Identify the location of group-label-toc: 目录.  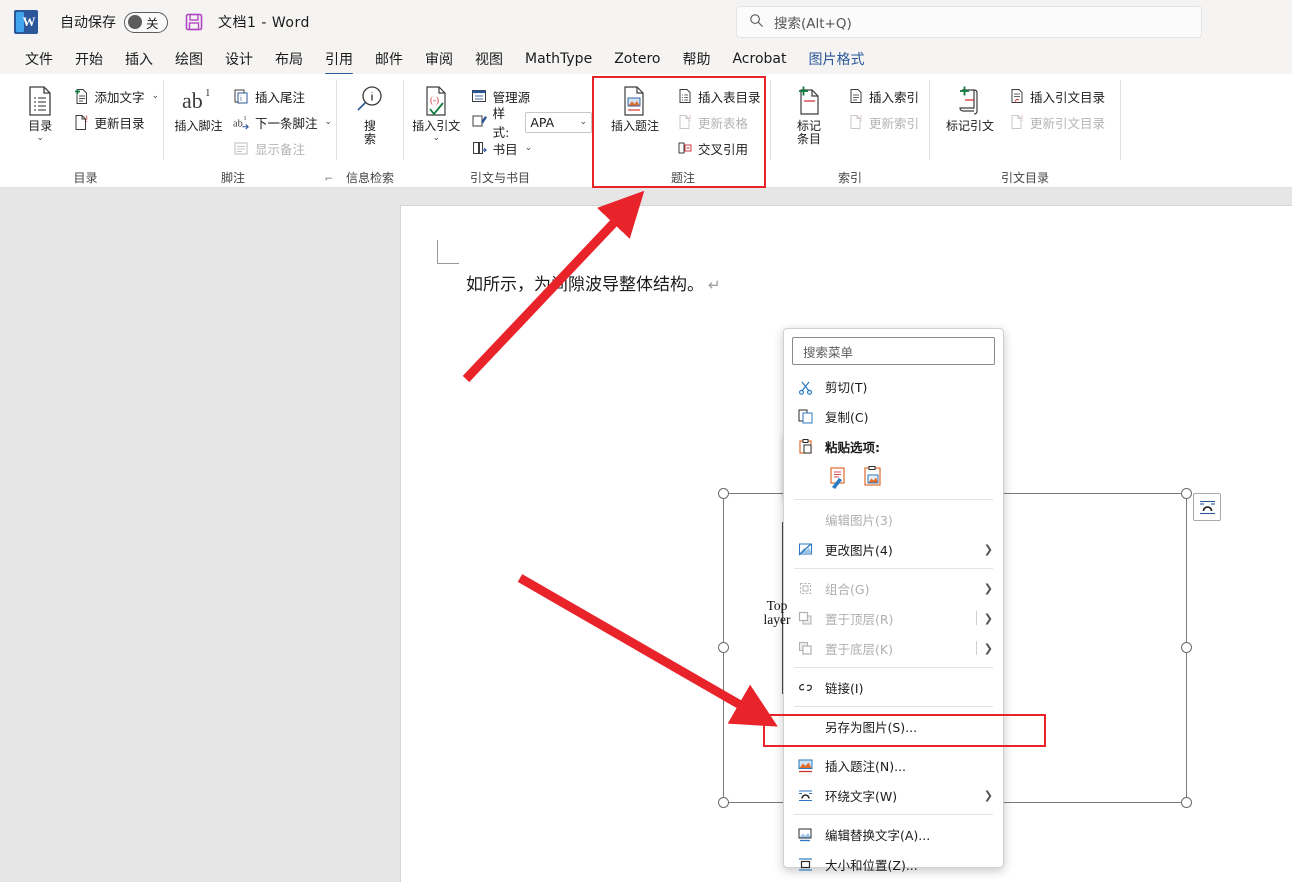
(85, 177).